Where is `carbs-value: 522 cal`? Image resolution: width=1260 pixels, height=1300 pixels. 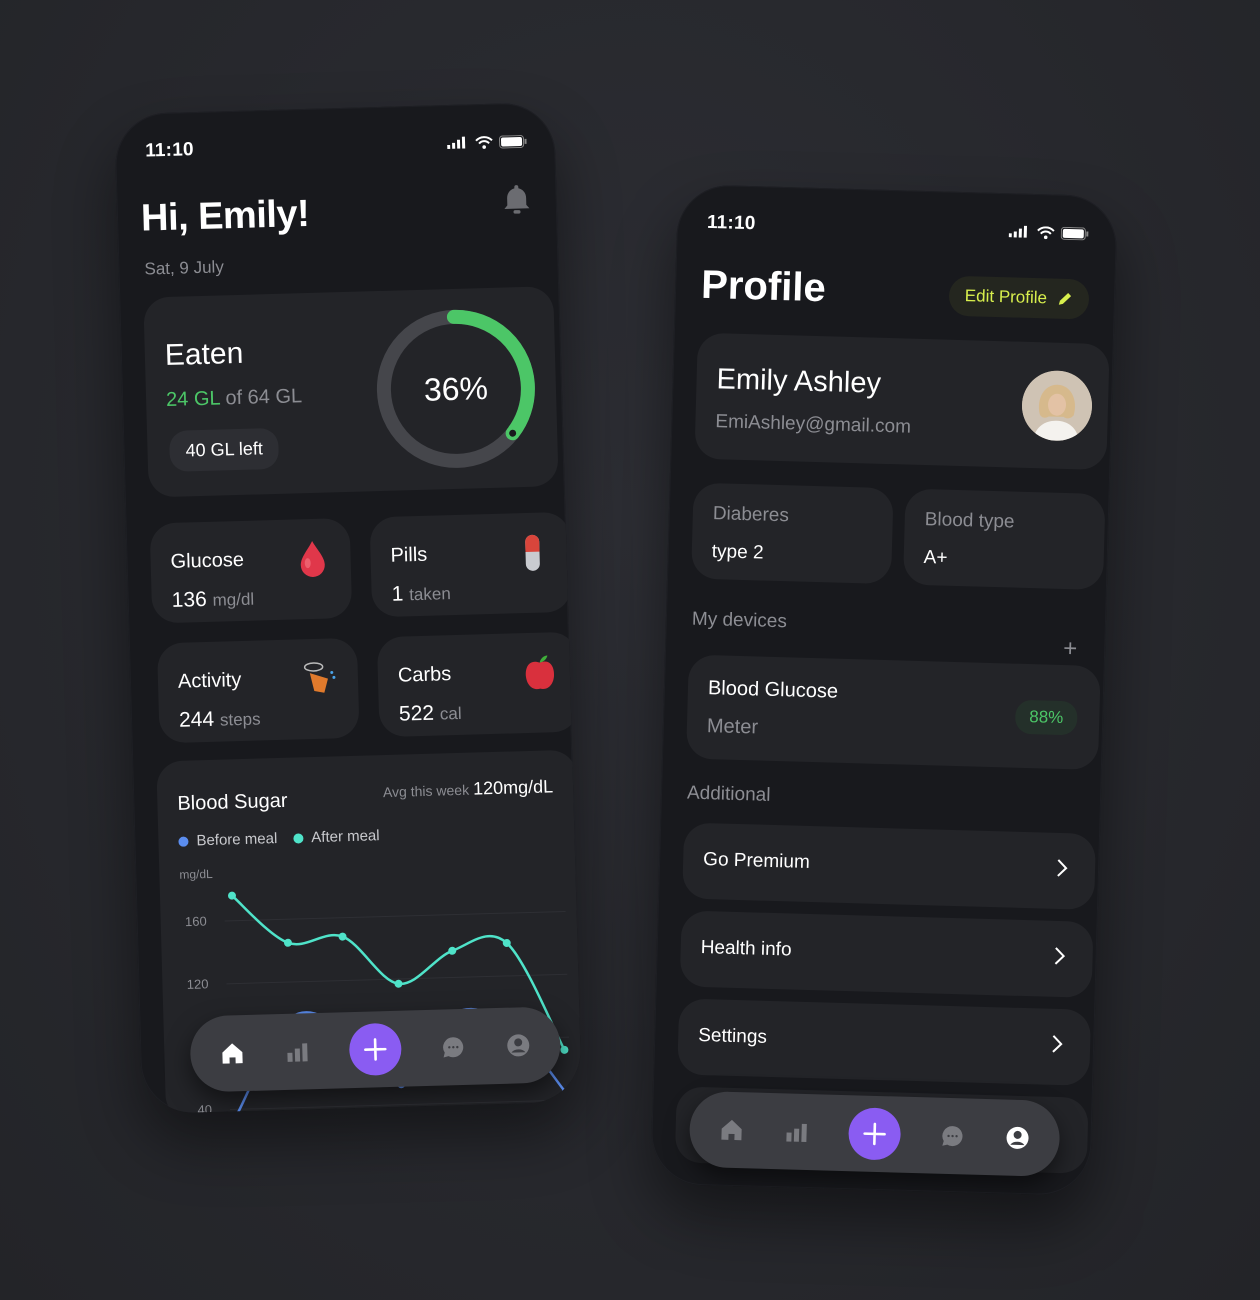
carbs-value: 522 cal is located at coordinates (430, 713).